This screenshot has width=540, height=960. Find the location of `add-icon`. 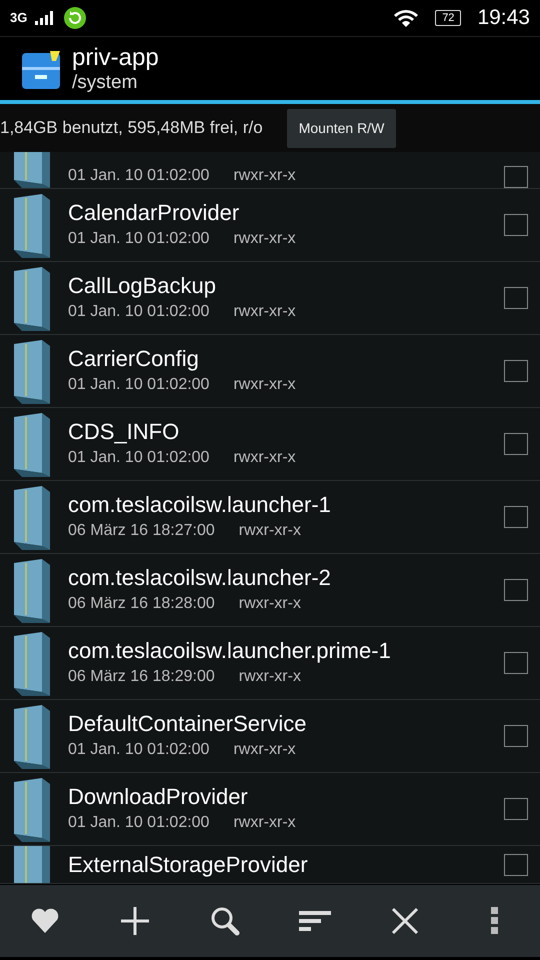

add-icon is located at coordinates (135, 921).